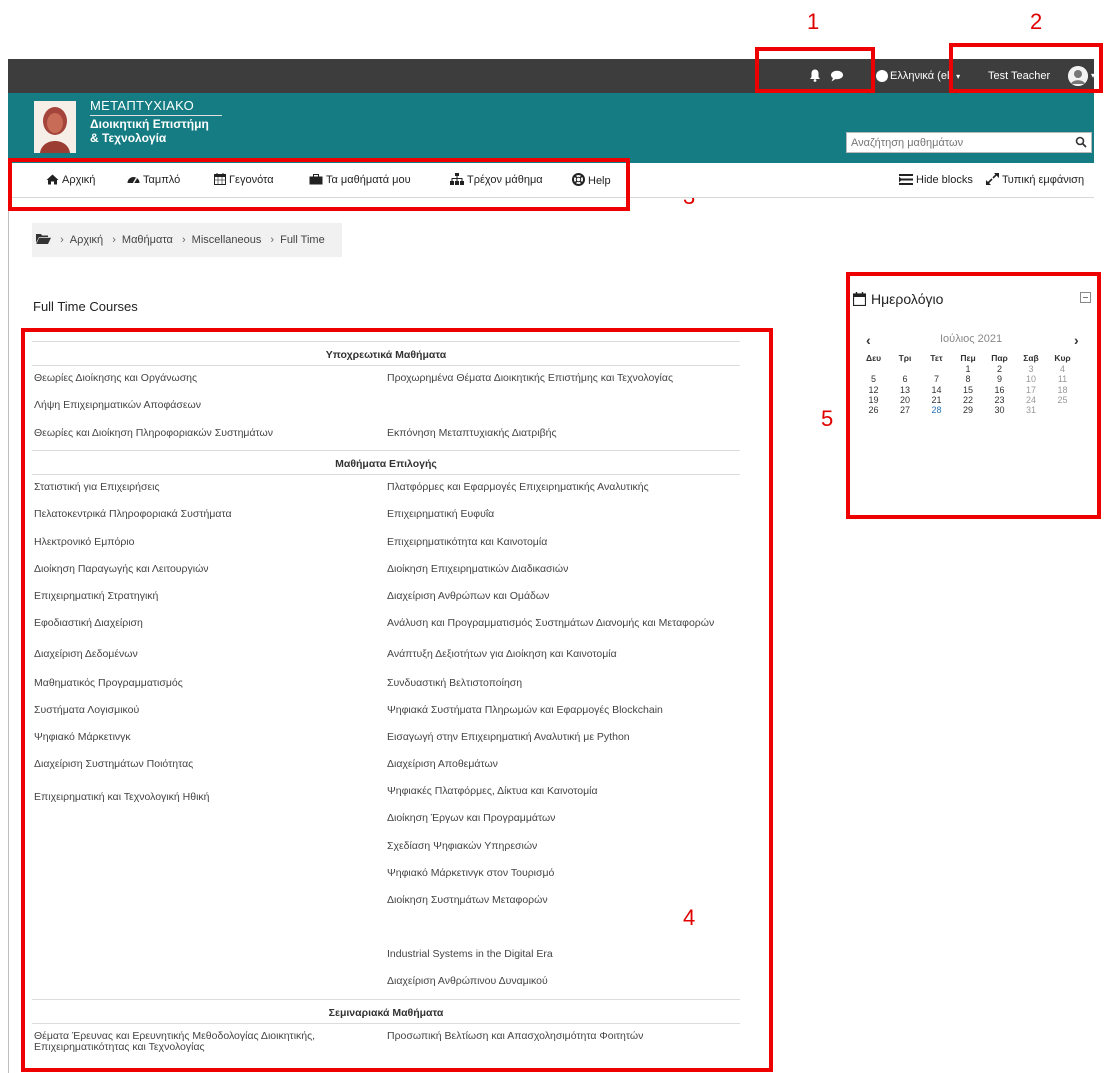 The height and width of the screenshot is (1073, 1114). I want to click on hide-blocks-button: Hide blocks, so click(936, 180).